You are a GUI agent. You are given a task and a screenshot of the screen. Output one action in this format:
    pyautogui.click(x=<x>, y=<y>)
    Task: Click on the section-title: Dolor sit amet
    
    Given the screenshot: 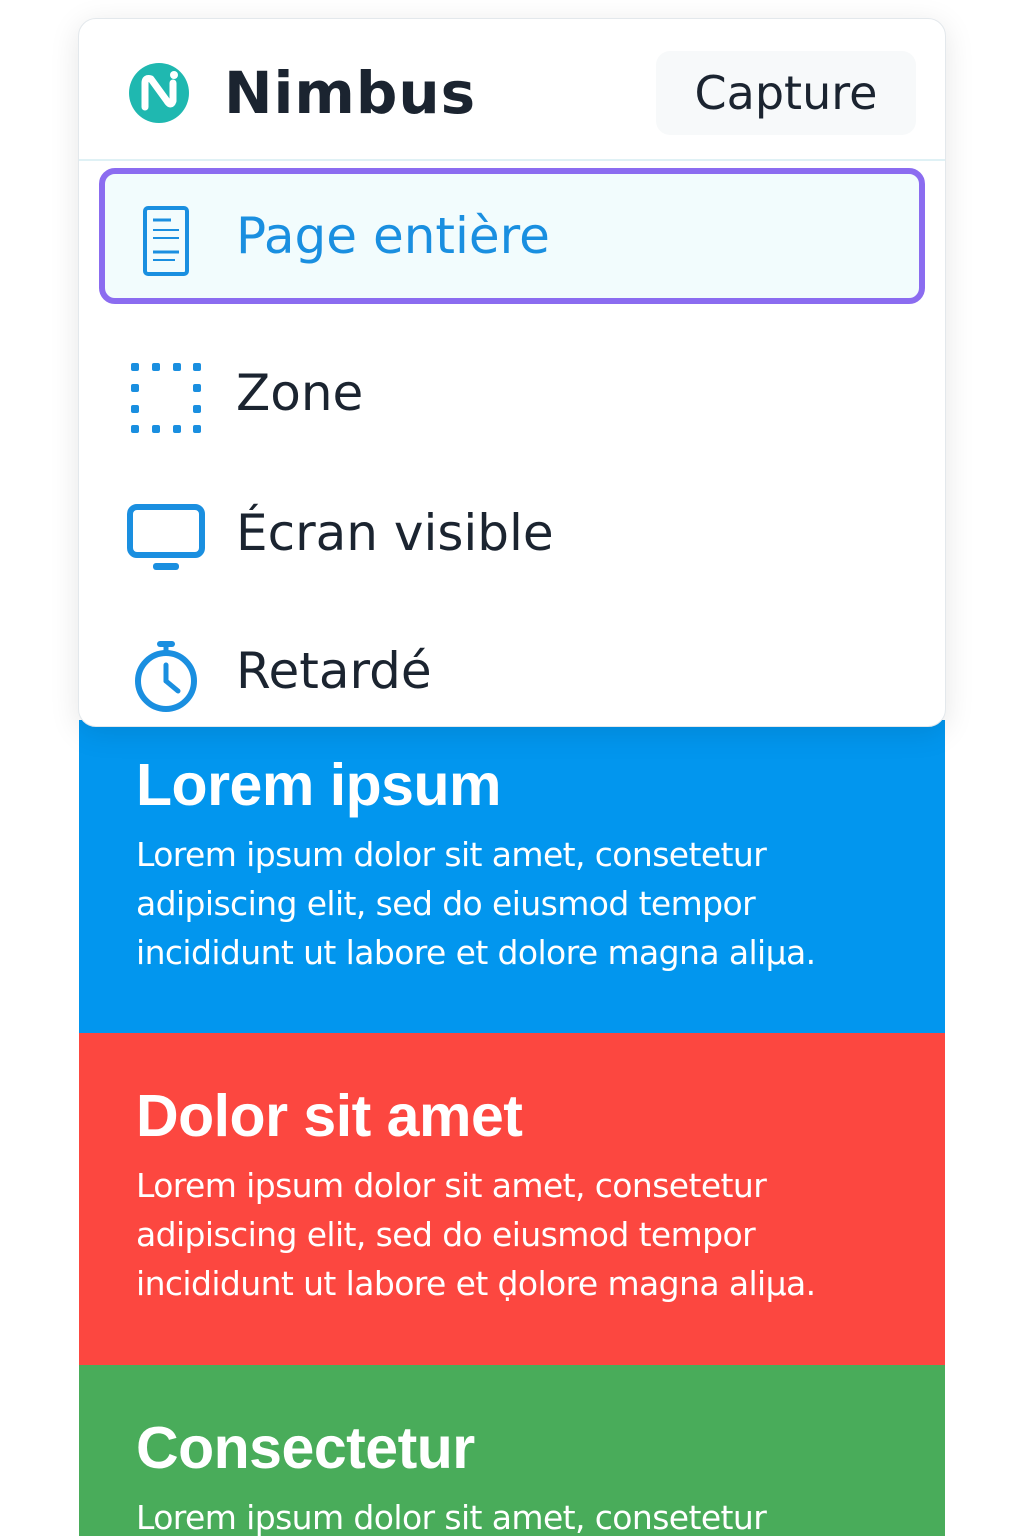 What is the action you would take?
    pyautogui.click(x=329, y=1116)
    